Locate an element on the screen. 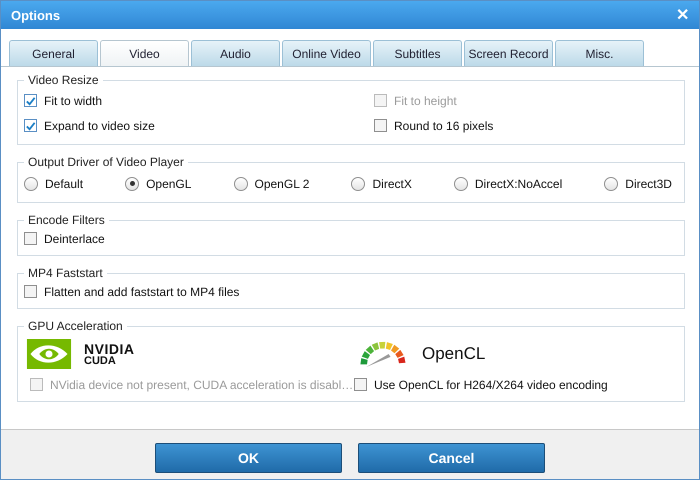  tab: General is located at coordinates (53, 53).